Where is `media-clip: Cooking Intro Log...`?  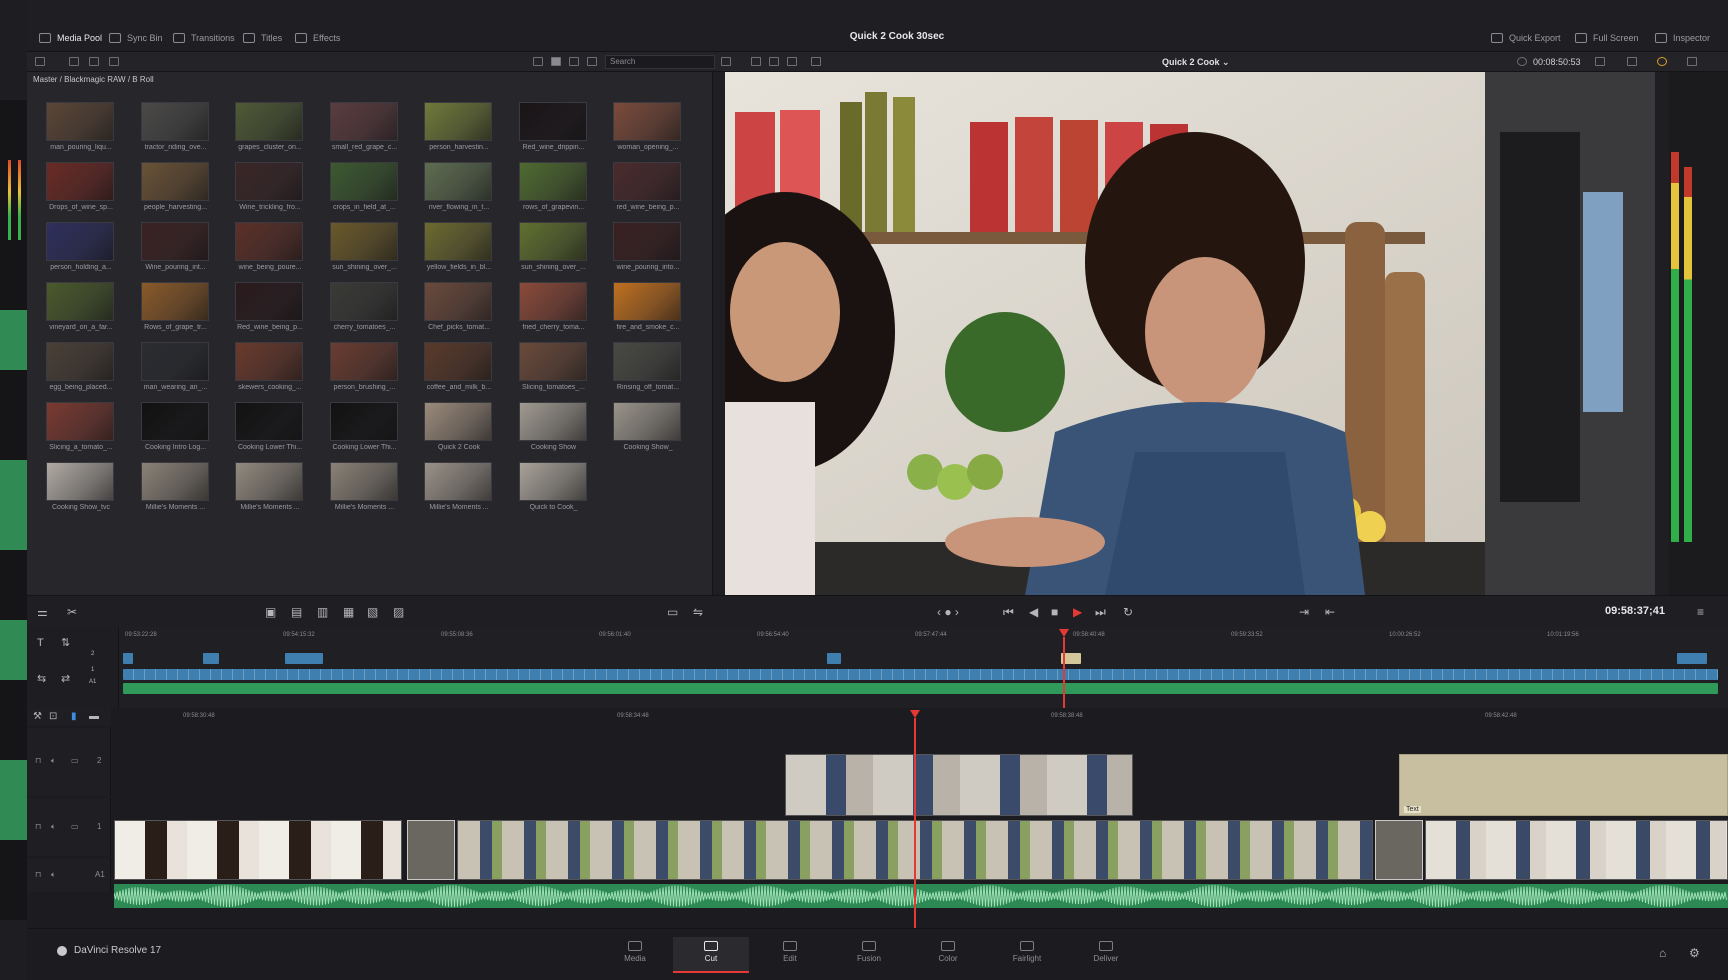 media-clip: Cooking Intro Log... is located at coordinates (176, 431).